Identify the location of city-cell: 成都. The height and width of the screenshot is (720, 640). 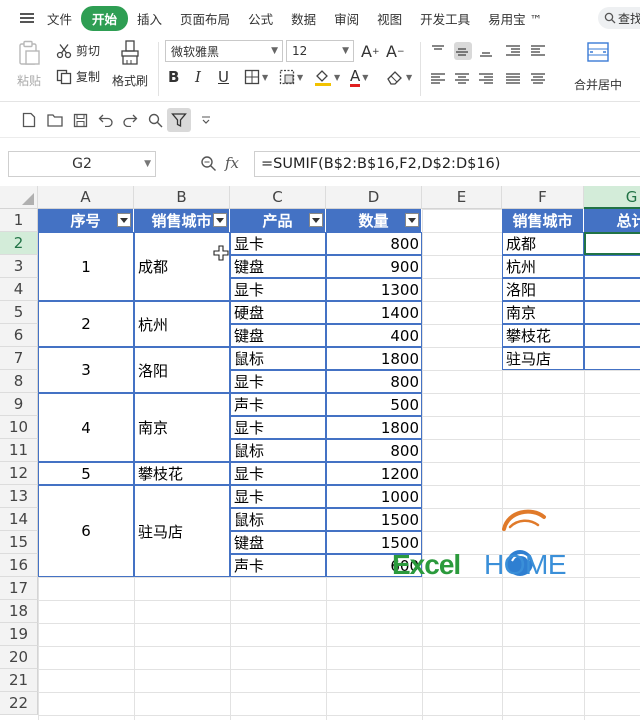
(182, 266).